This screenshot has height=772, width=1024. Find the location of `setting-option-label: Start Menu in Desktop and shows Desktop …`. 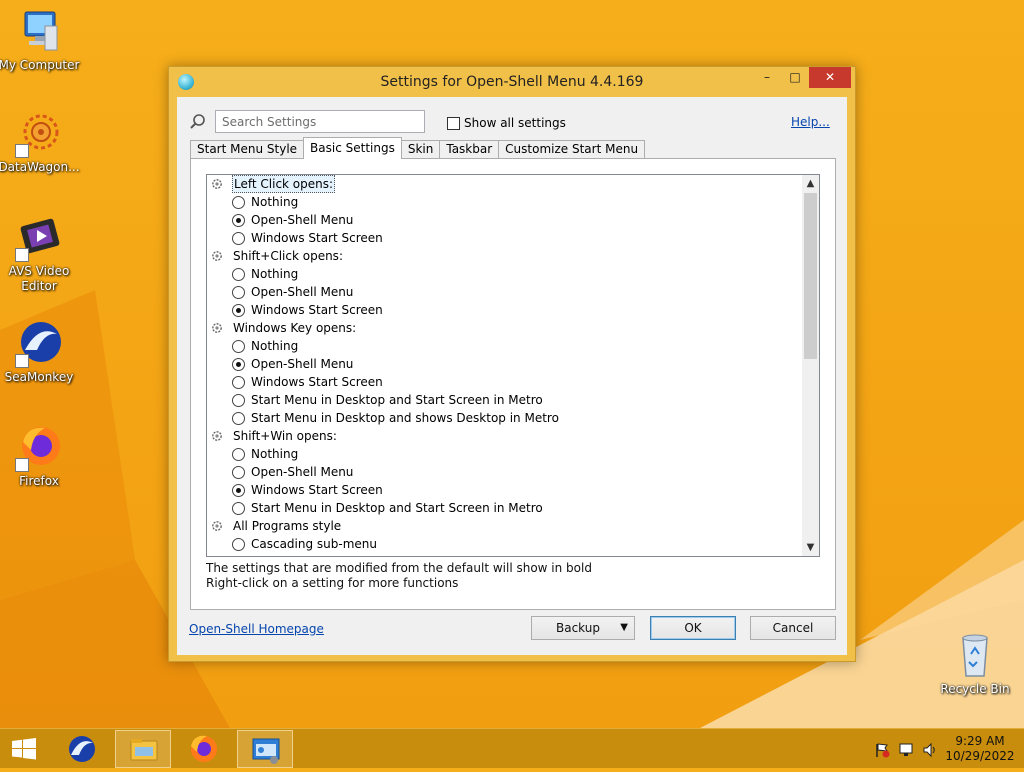

setting-option-label: Start Menu in Desktop and shows Desktop … is located at coordinates (405, 418).